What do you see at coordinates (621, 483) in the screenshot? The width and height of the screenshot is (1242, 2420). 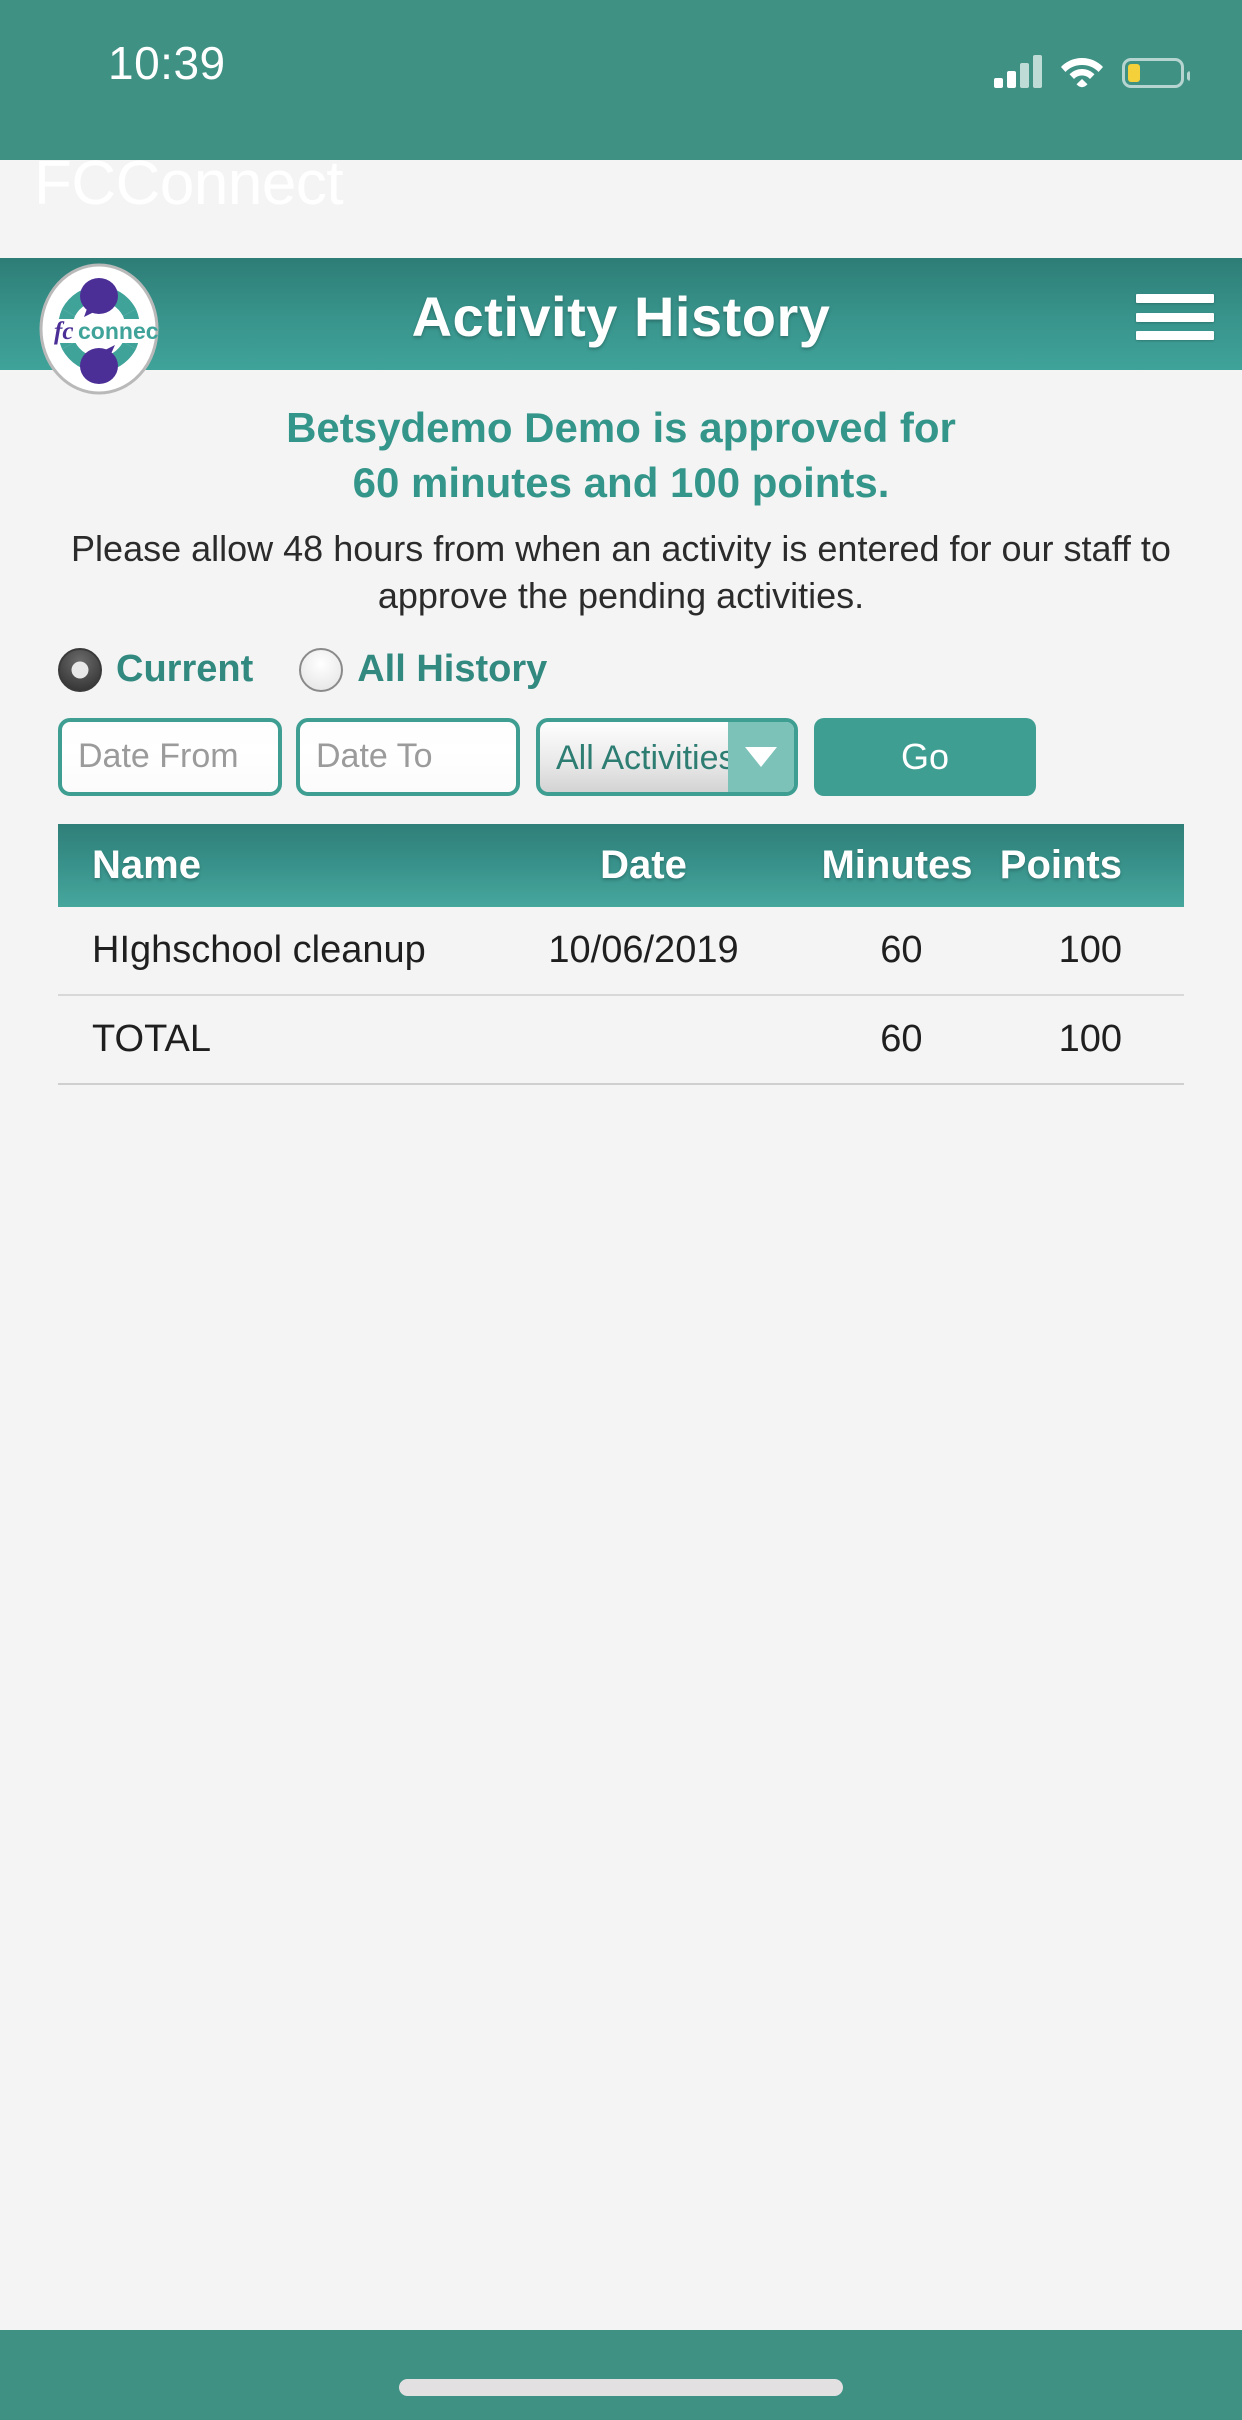 I see `approval-line-2: 60 minutes and 100 points.` at bounding box center [621, 483].